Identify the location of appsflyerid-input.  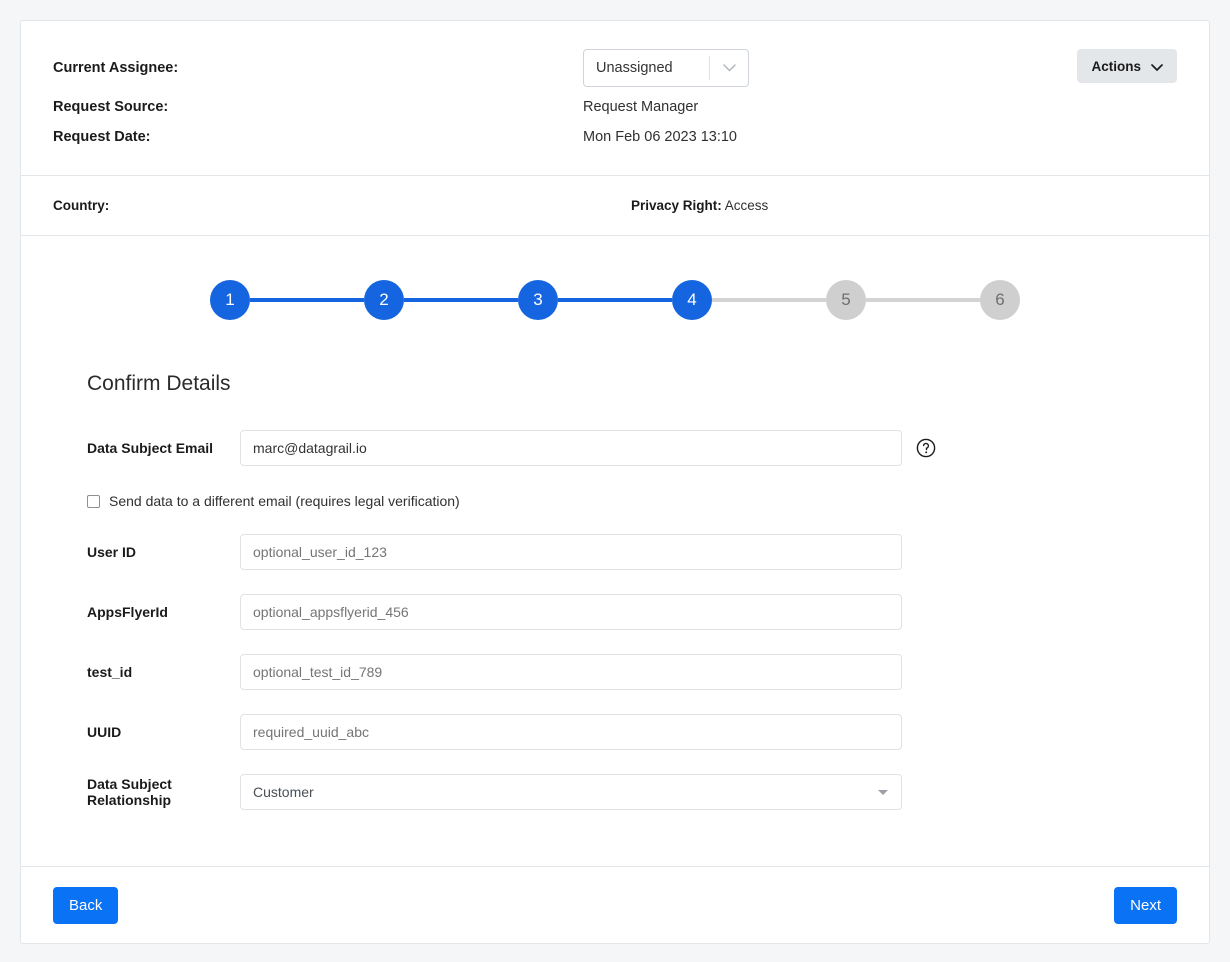
(571, 612).